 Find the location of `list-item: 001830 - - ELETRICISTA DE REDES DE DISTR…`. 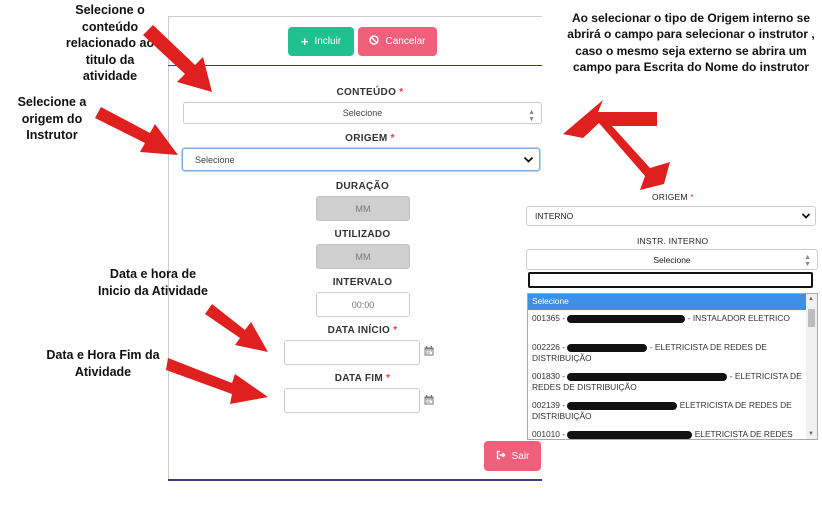

list-item: 001830 - - ELETRICISTA DE REDES DE DISTR… is located at coordinates (672, 382).